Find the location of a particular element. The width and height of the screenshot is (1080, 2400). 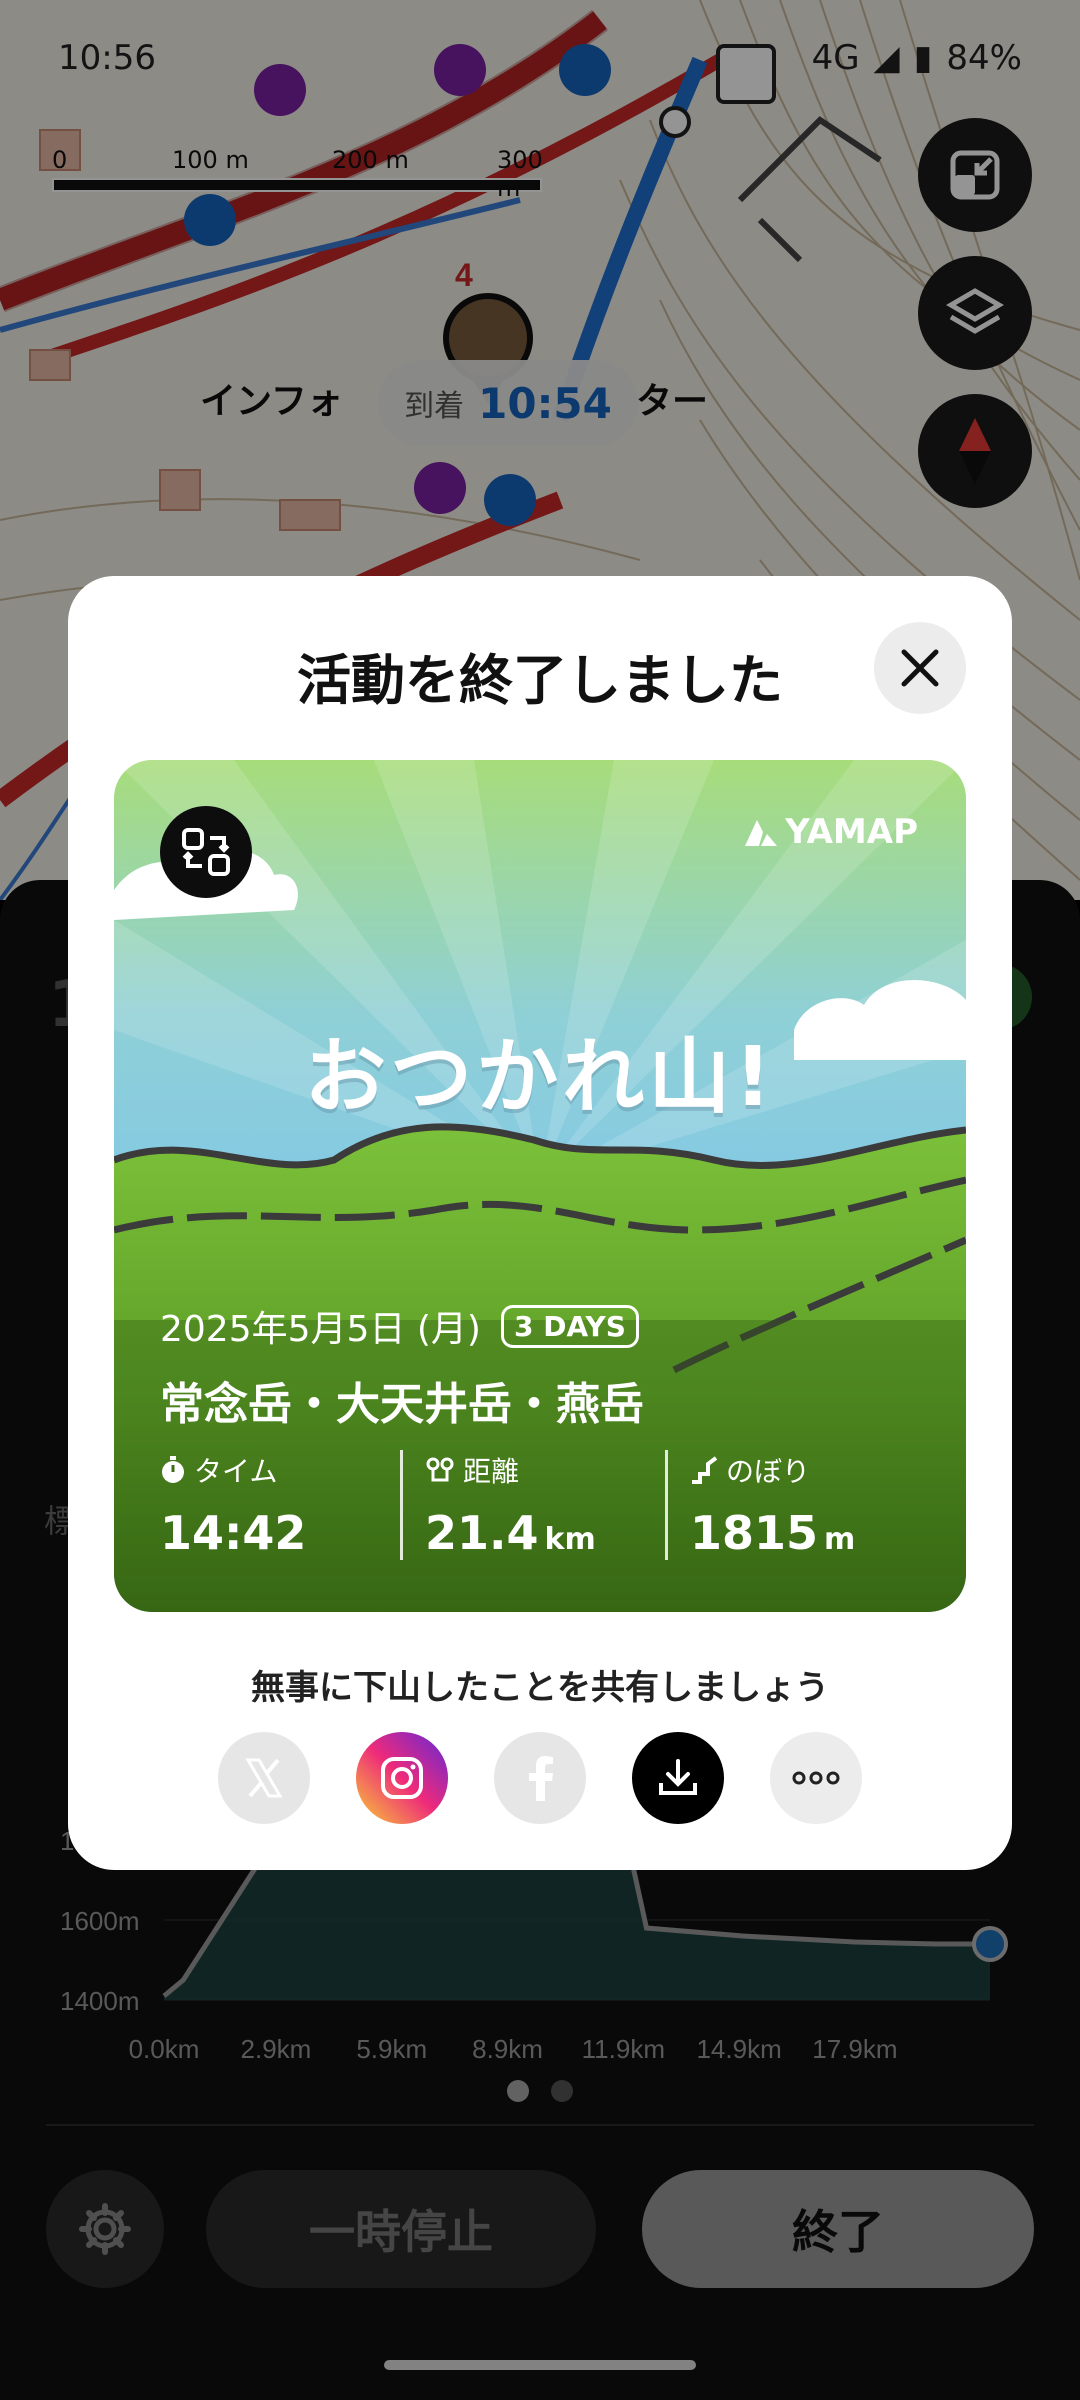

card-headline: おつかれ山! is located at coordinates (540, 1077).